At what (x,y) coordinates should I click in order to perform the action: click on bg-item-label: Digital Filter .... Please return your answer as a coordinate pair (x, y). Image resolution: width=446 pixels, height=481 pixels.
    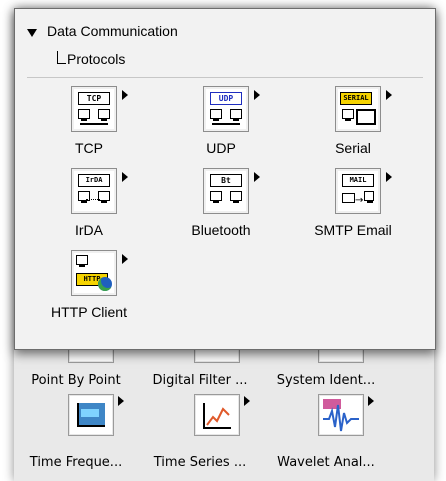
    Looking at the image, I should click on (200, 380).